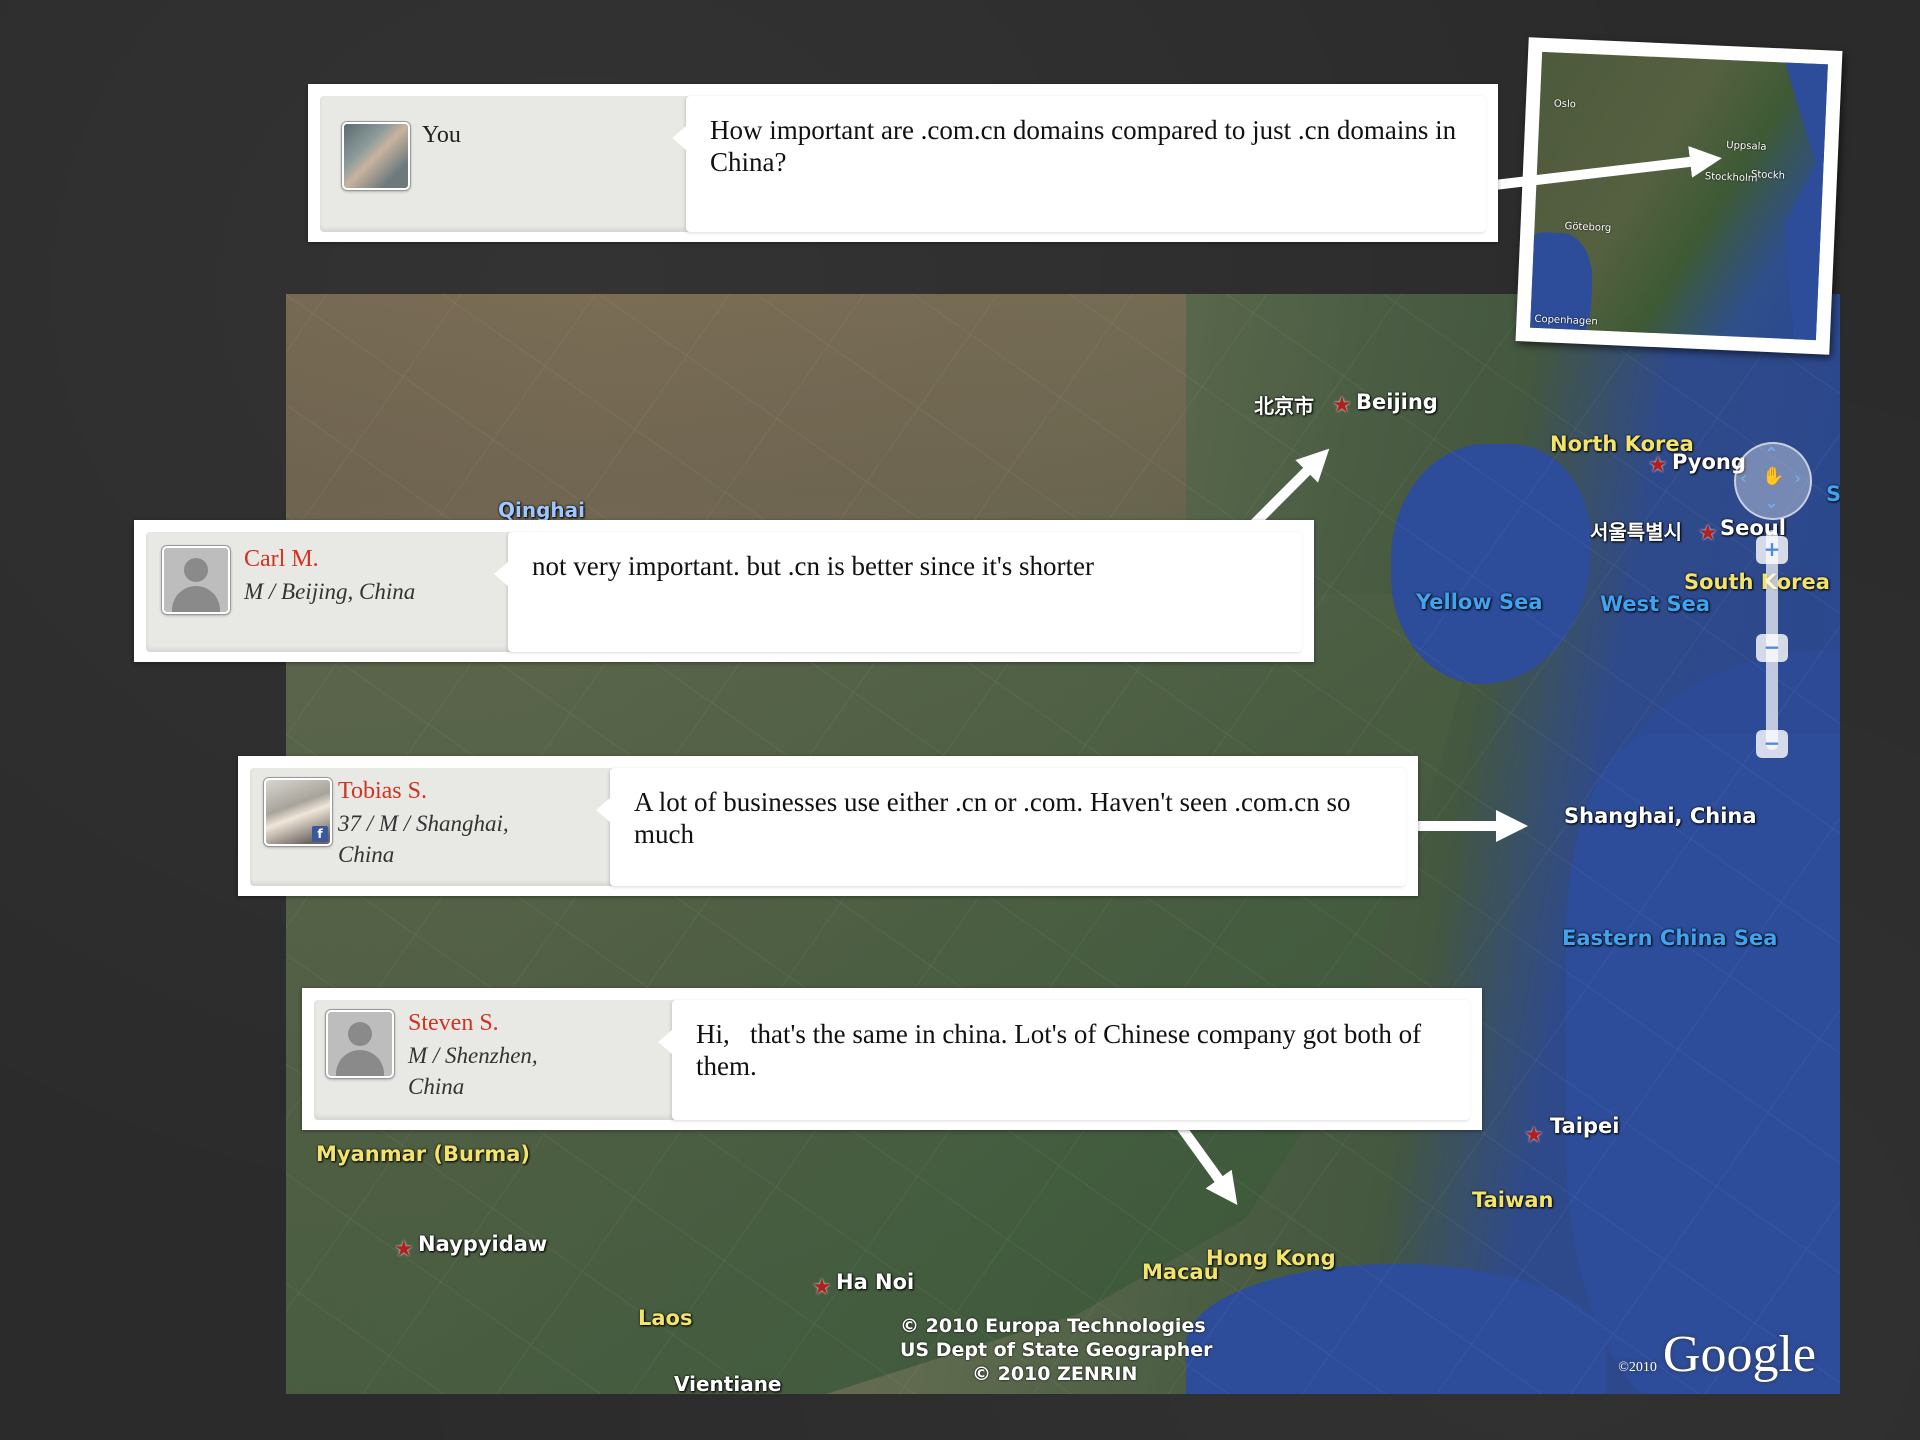 Image resolution: width=1920 pixels, height=1440 pixels. I want to click on label-vientiane: Vientiane, so click(728, 1383).